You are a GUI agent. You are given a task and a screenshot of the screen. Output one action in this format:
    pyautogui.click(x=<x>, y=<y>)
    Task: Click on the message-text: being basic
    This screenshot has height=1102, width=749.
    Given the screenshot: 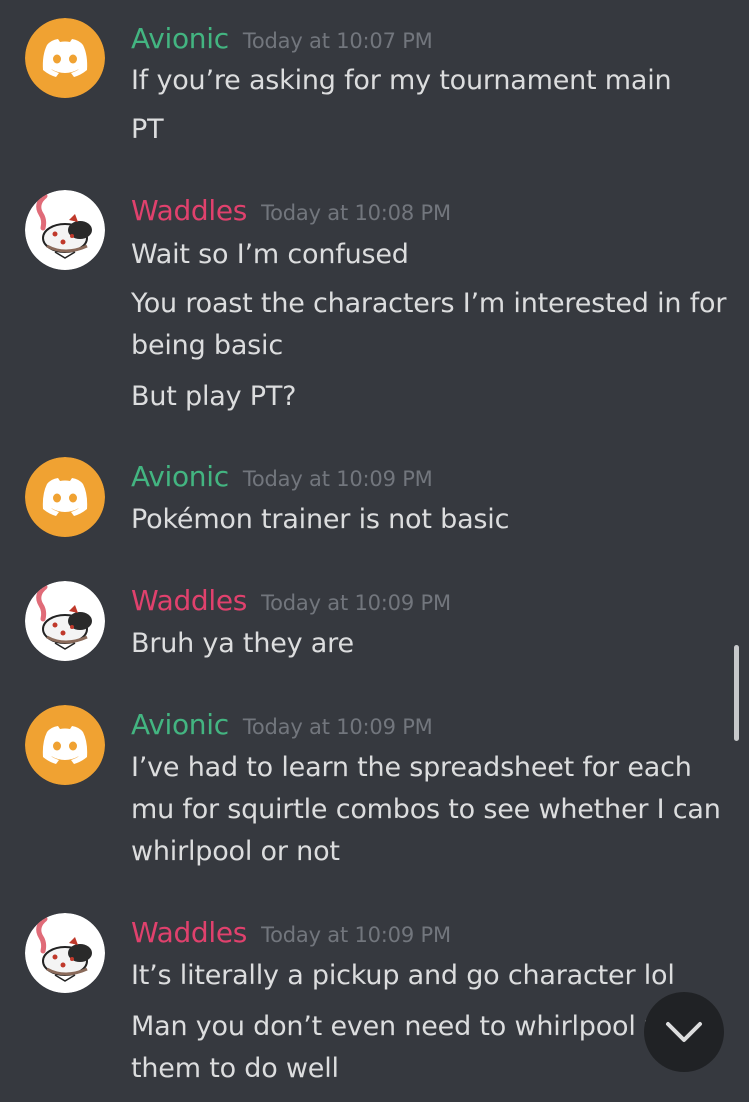 What is the action you would take?
    pyautogui.click(x=207, y=345)
    